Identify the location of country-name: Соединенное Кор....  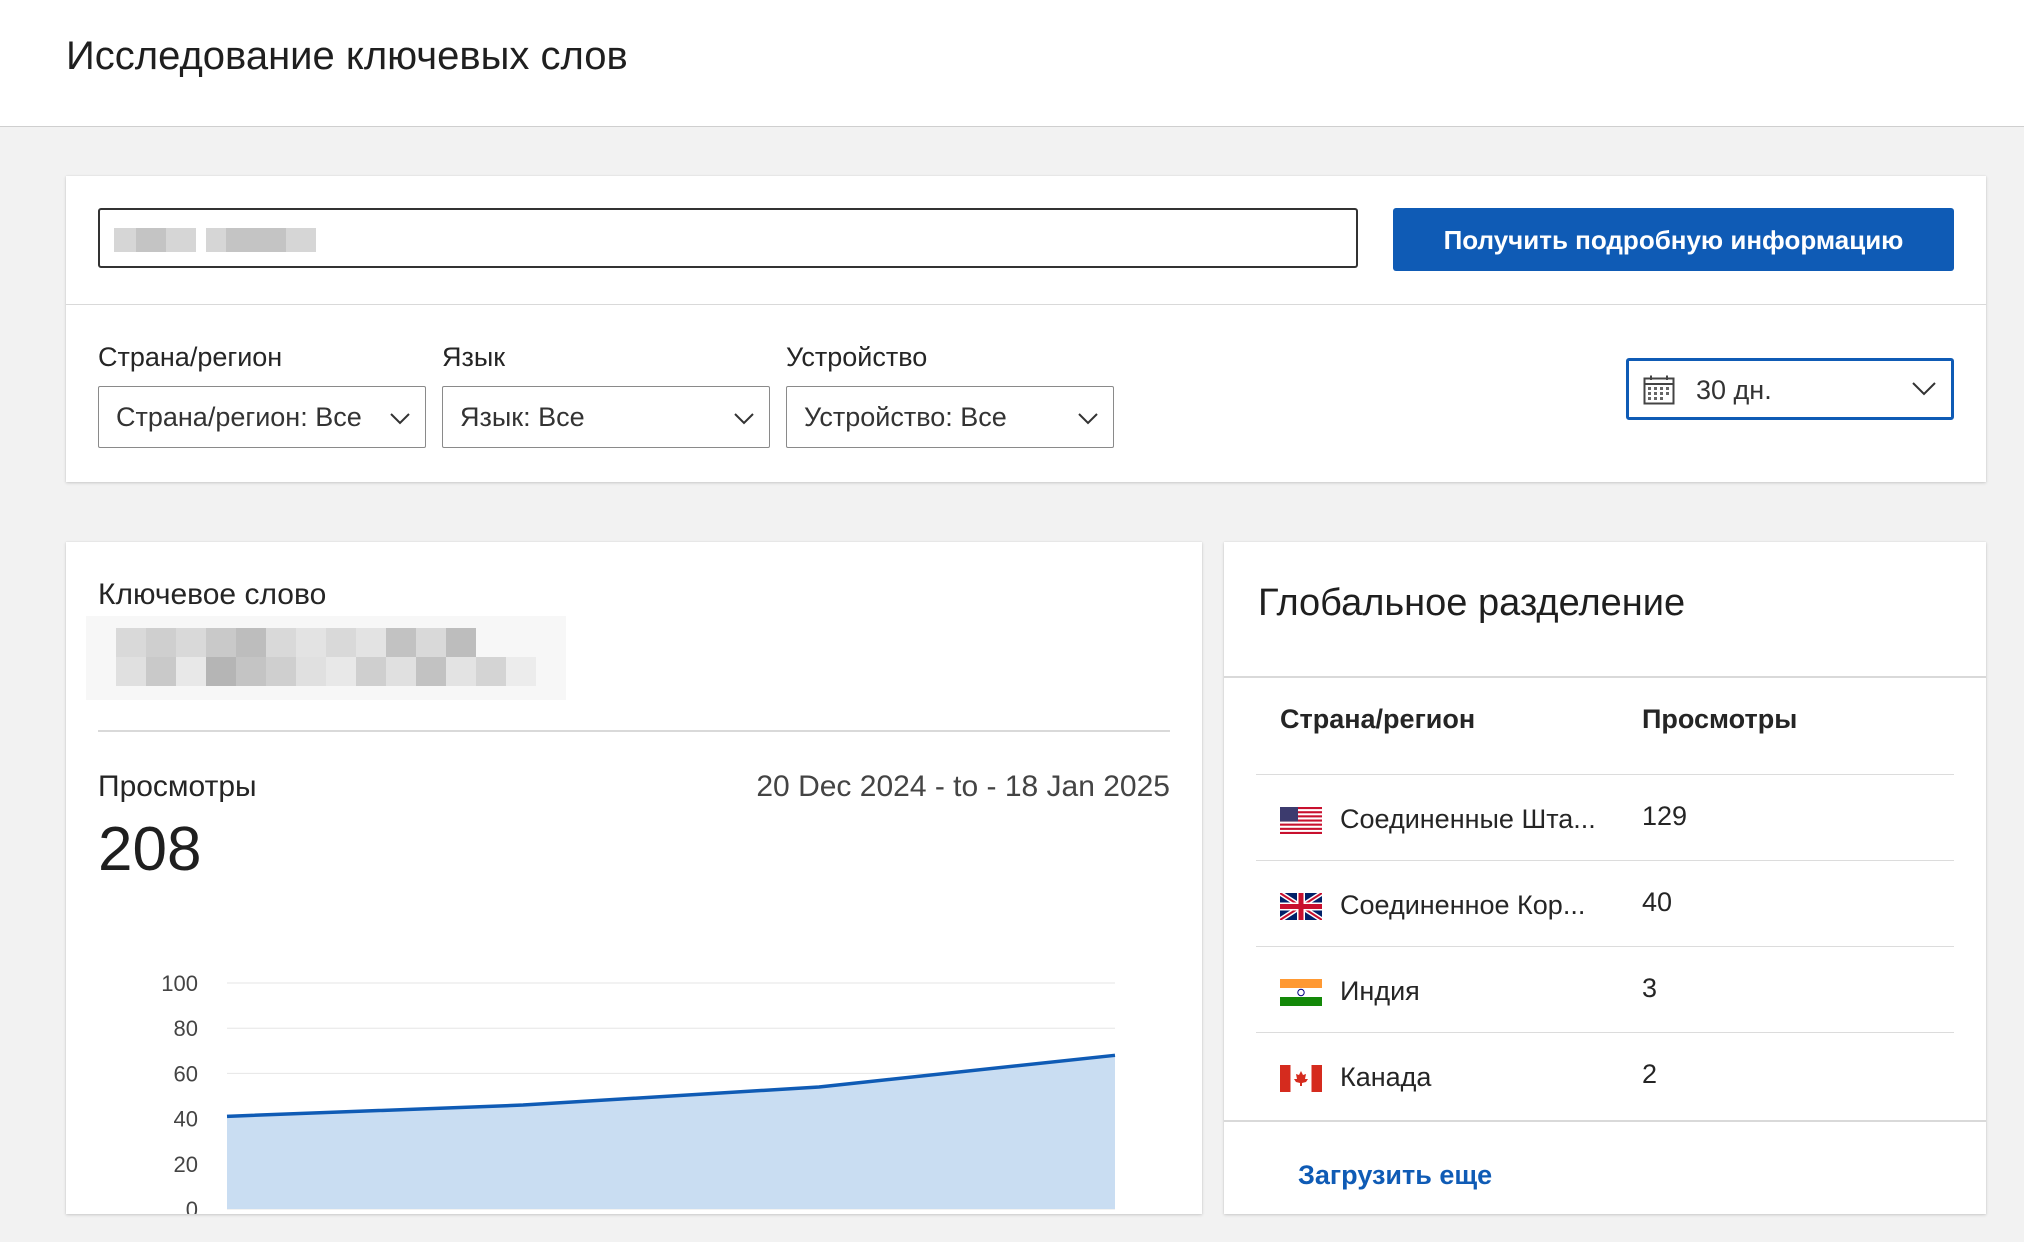
(1463, 905).